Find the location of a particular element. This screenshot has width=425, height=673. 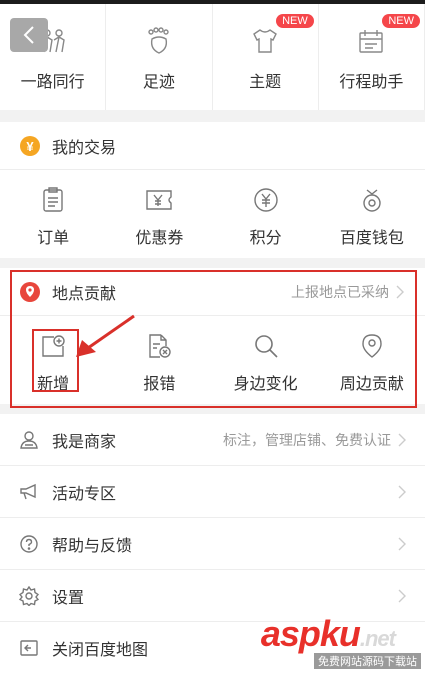

shortcut-label: 足迹 is located at coordinates (158, 81).